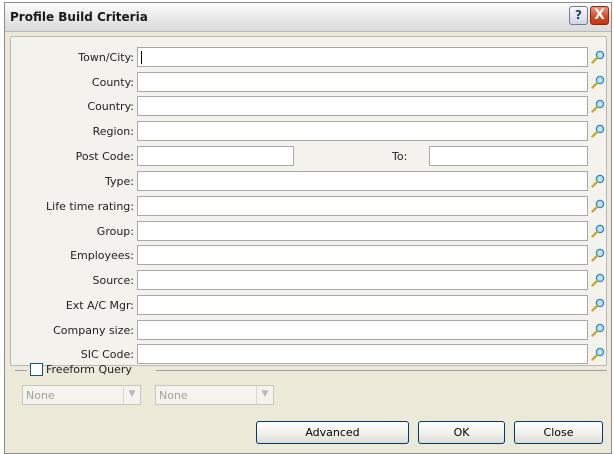 This screenshot has height=454, width=614. Describe the element at coordinates (362, 354) in the screenshot. I see `sic-code-input` at that location.